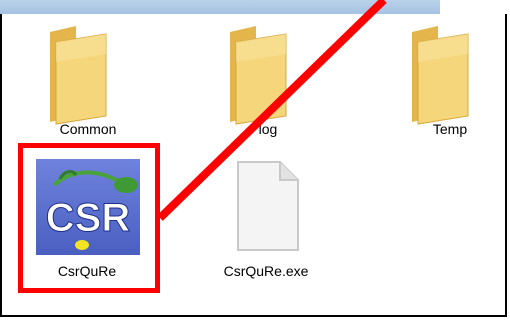  I want to click on folder-label: Temp, so click(450, 129).